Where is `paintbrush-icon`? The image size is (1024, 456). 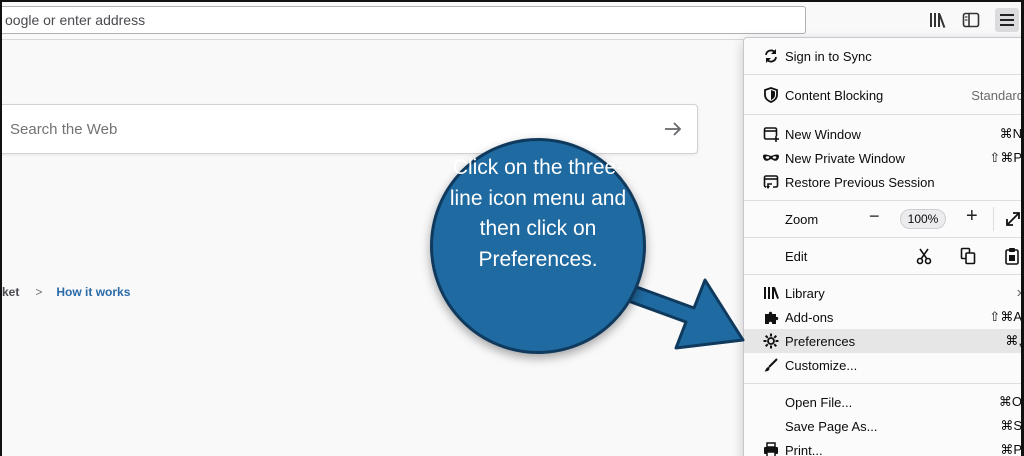 paintbrush-icon is located at coordinates (771, 365).